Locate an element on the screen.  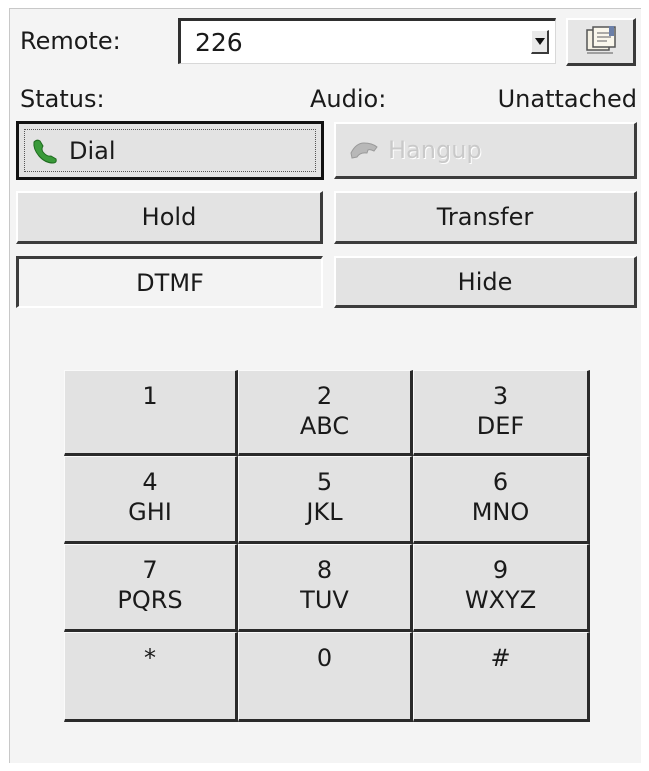
keypad-key: * is located at coordinates (151, 677).